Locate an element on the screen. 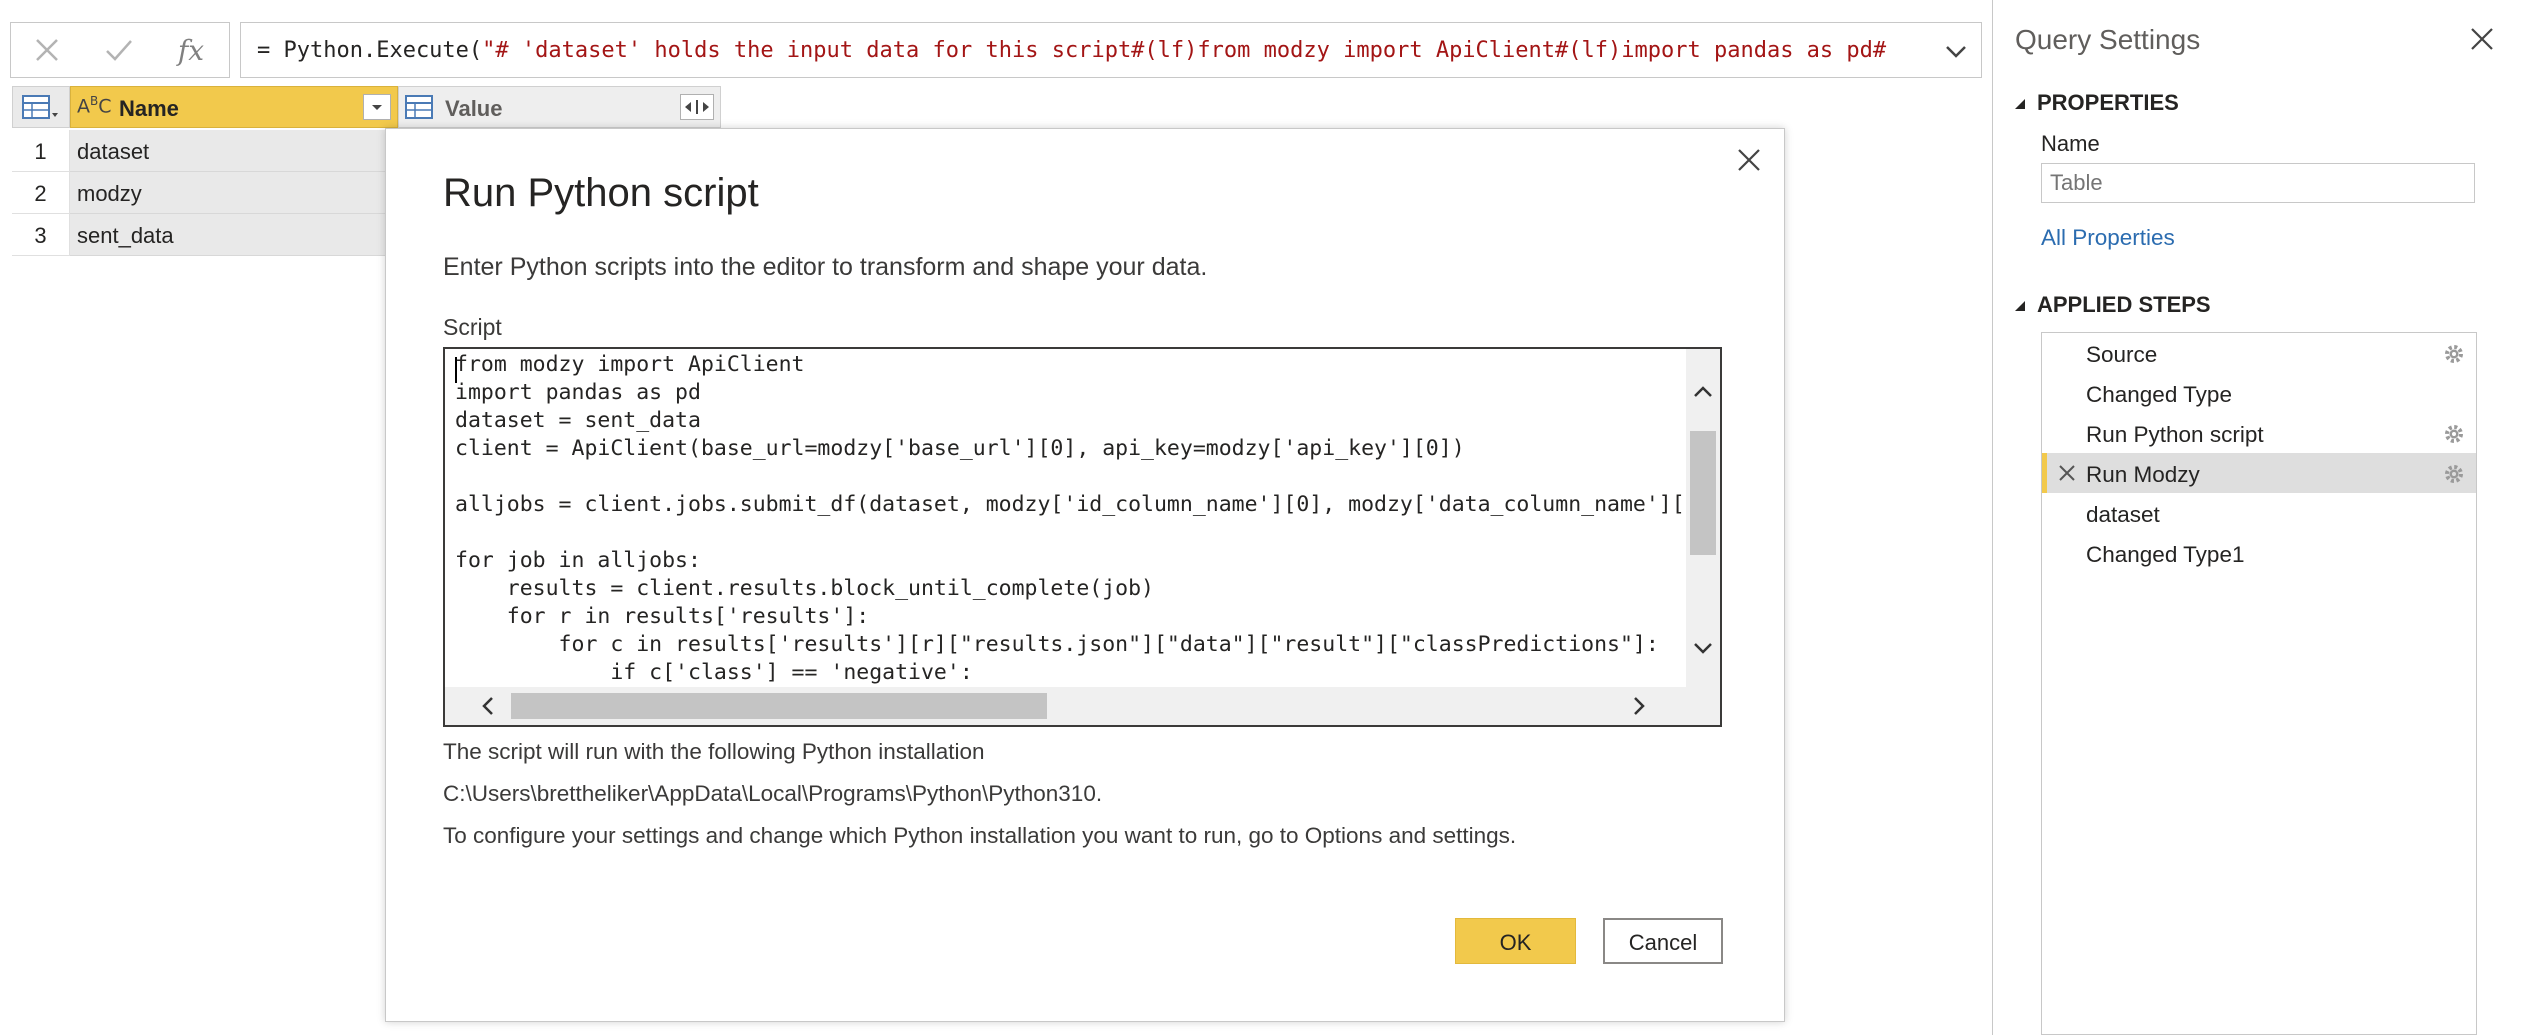 This screenshot has height=1035, width=2523. column-filter-button is located at coordinates (377, 107).